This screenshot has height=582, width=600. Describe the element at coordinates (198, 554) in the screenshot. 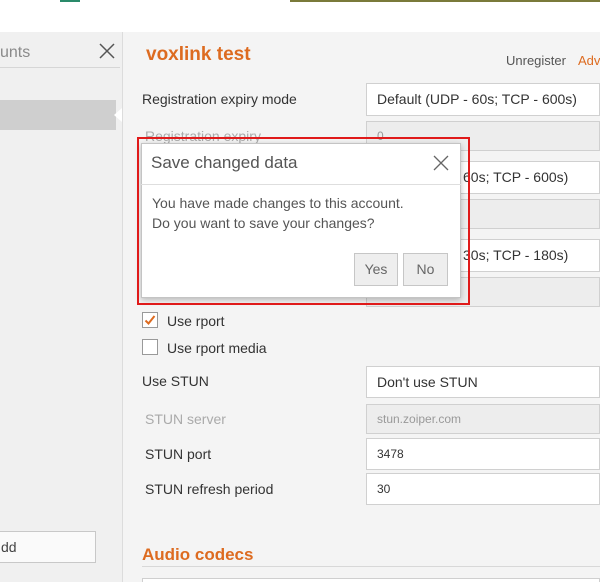

I see `audio-codecs-heading: Audio codecs` at that location.